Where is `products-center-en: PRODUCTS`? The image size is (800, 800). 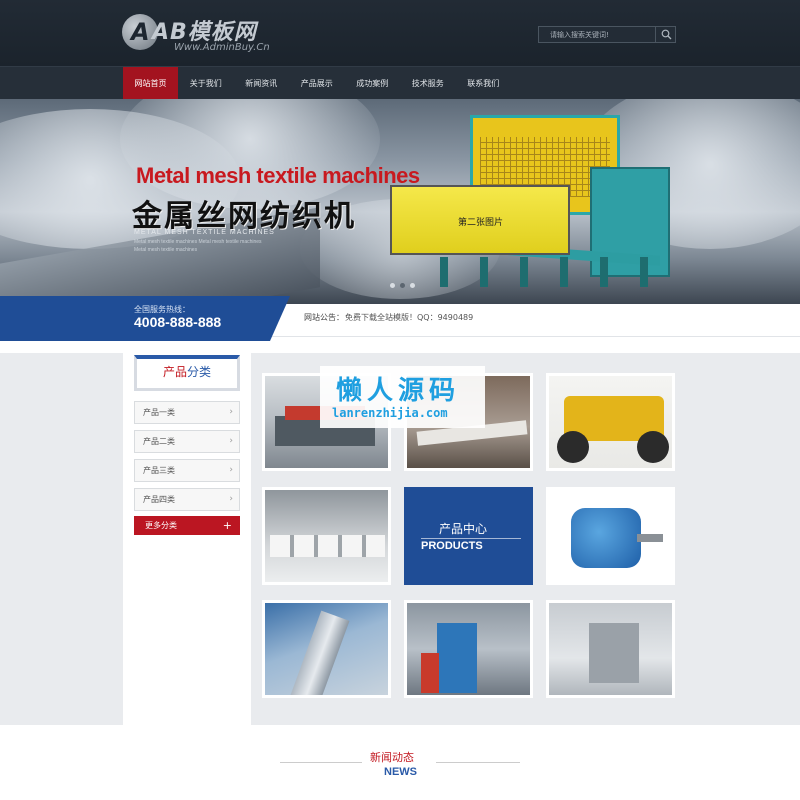
products-center-en: PRODUCTS is located at coordinates (452, 546).